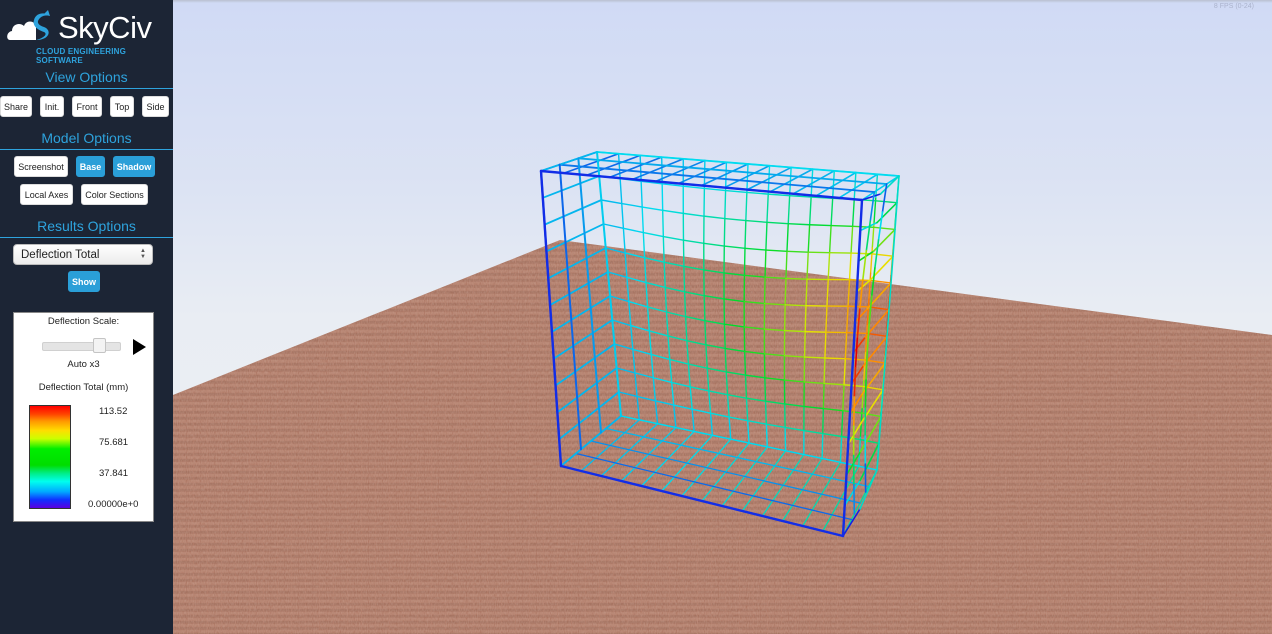  Describe the element at coordinates (81, 56) in the screenshot. I see `logo-subtitle: CLOUD ENGINEERING SOFTWARE` at that location.